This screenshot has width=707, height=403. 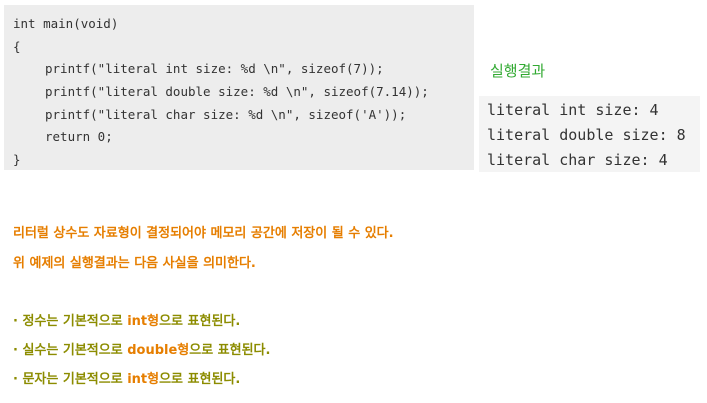 I want to click on bullet-prefix: · 실수는 기본적으로, so click(x=70, y=350).